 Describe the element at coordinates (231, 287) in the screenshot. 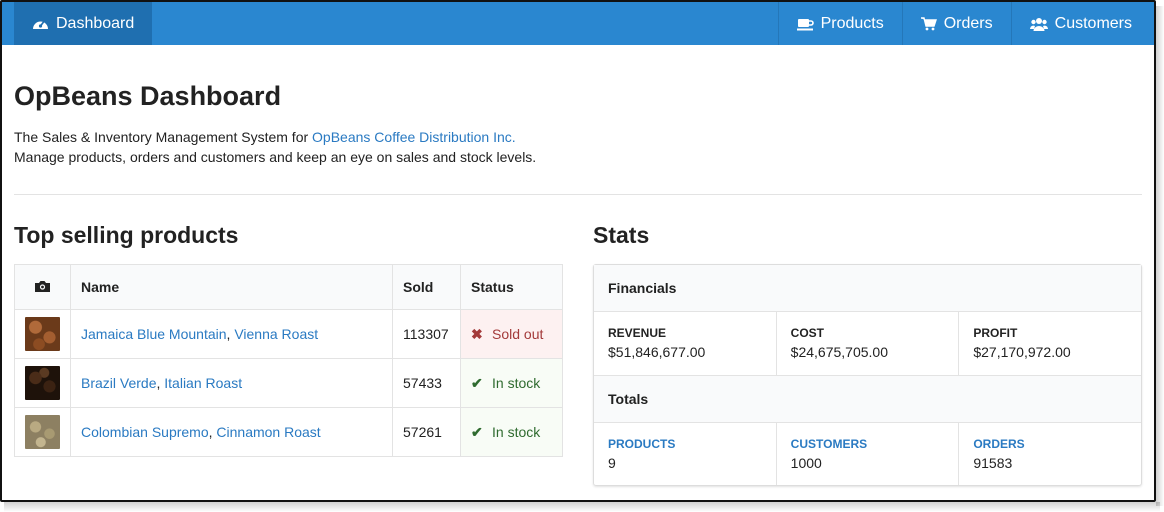

I see `name-column-header: Name` at that location.